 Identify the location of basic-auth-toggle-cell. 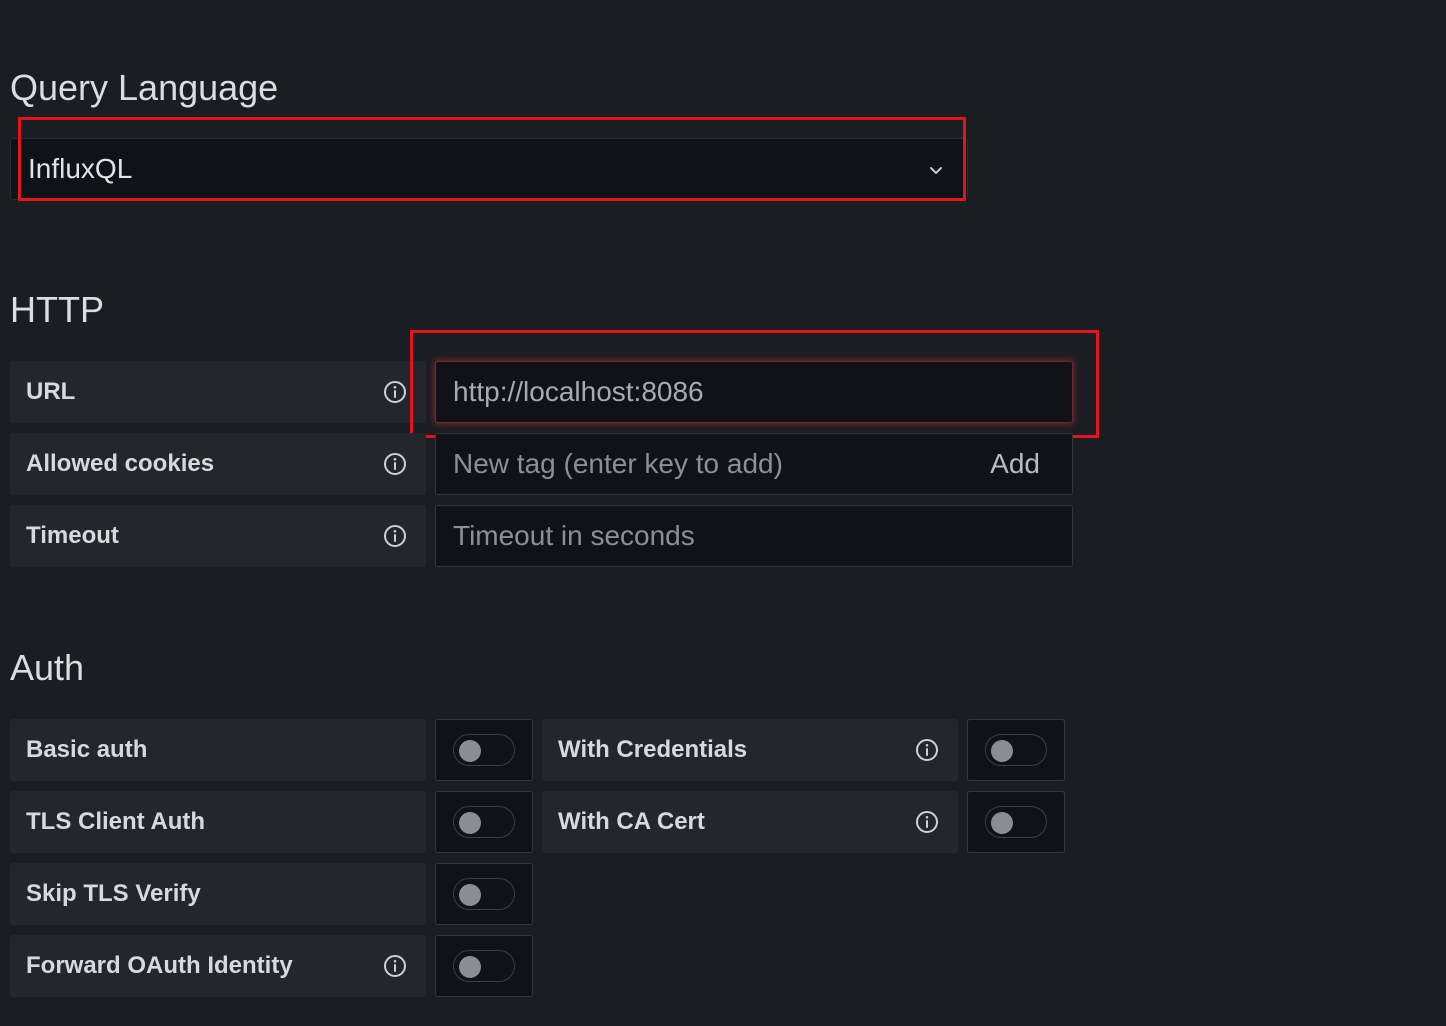
(484, 750).